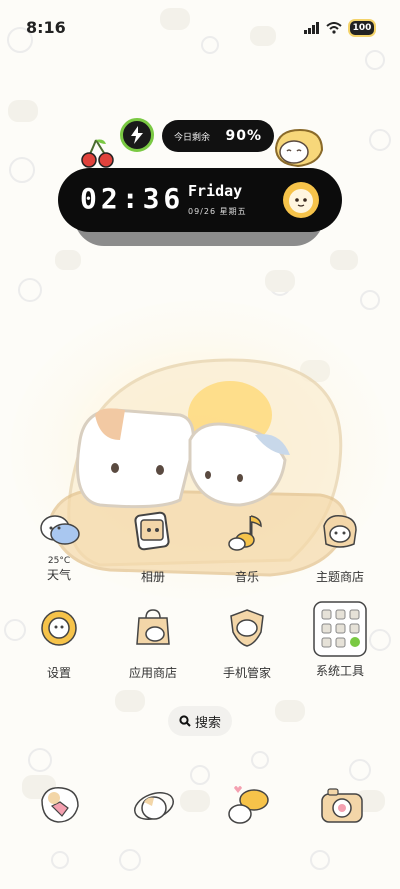 The height and width of the screenshot is (889, 400). What do you see at coordinates (246, 577) in the screenshot?
I see `app-label: 音乐` at bounding box center [246, 577].